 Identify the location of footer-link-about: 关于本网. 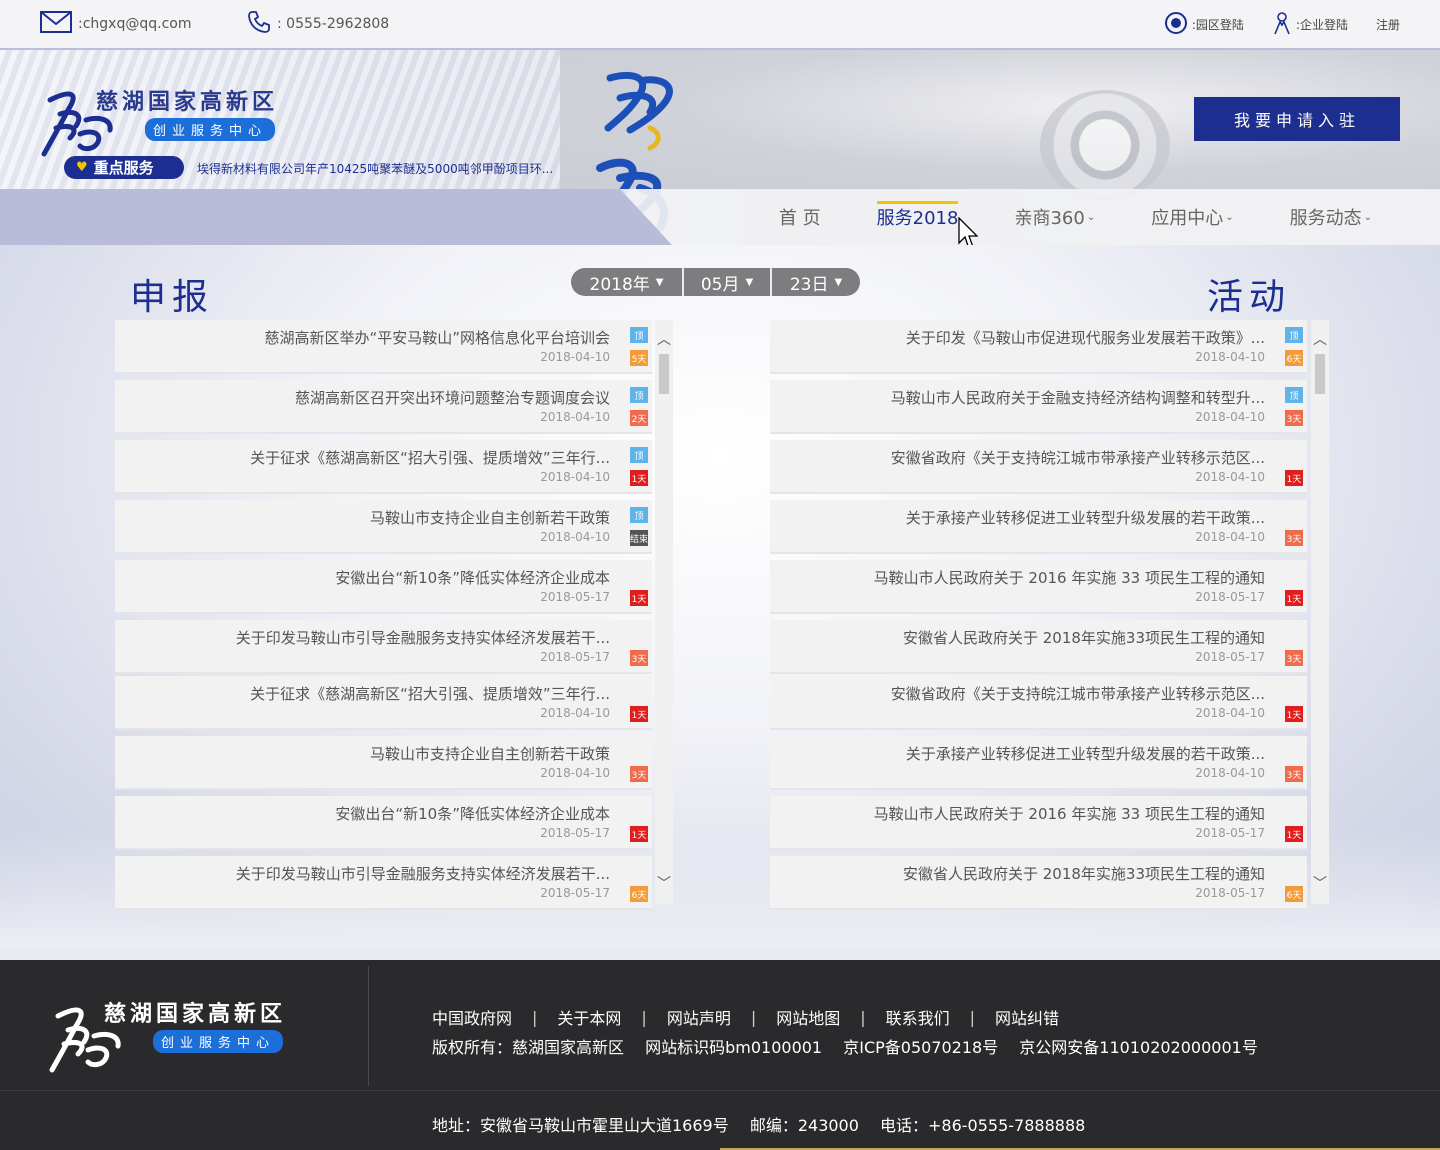
(589, 1017).